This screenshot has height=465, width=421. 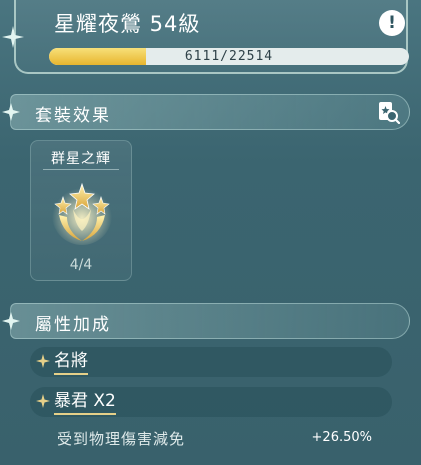 I want to click on character-title: 星耀夜鶯 54級, so click(x=127, y=24).